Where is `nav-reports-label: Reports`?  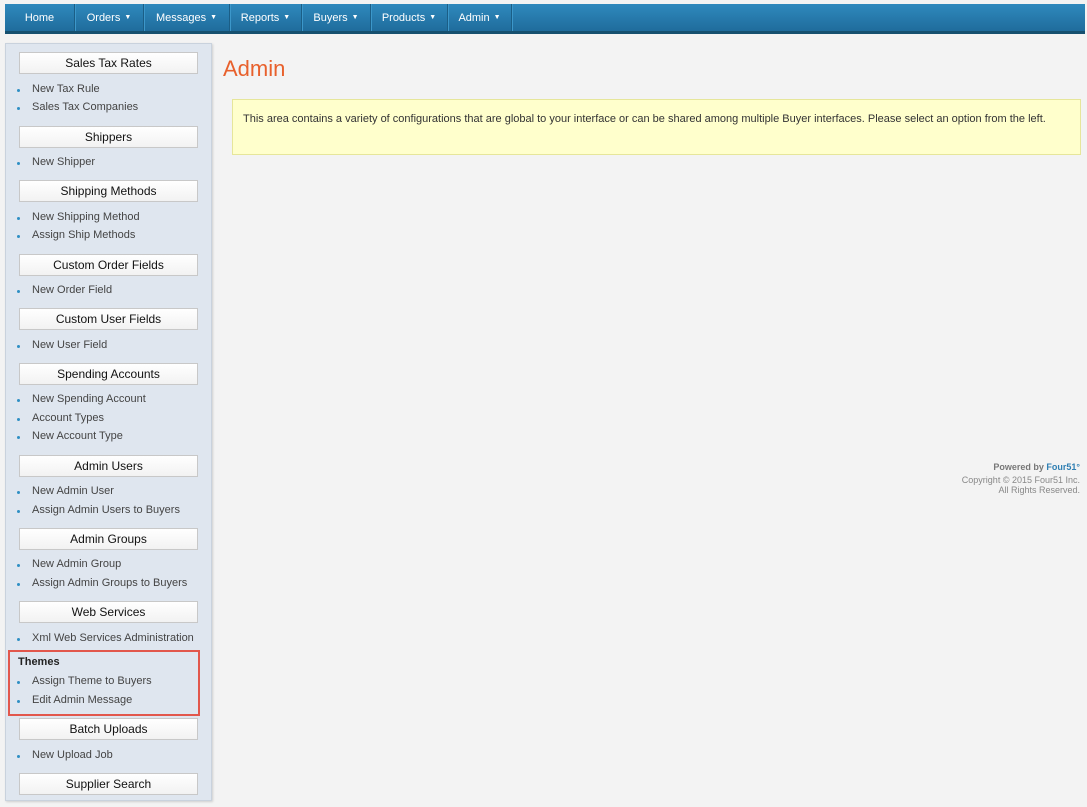 nav-reports-label: Reports is located at coordinates (260, 17).